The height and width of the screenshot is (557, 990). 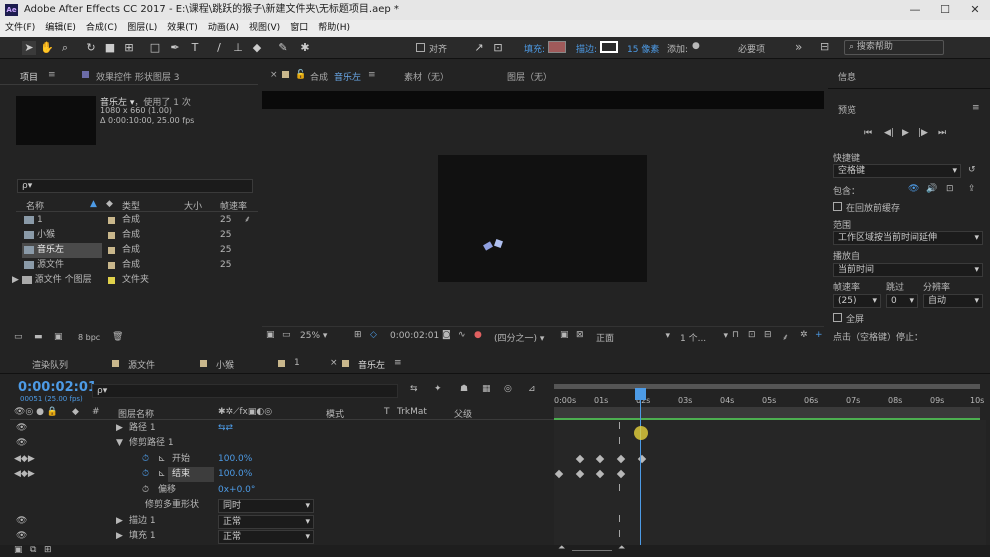 I want to click on rectangle-tool-icon: □, so click(x=155, y=48).